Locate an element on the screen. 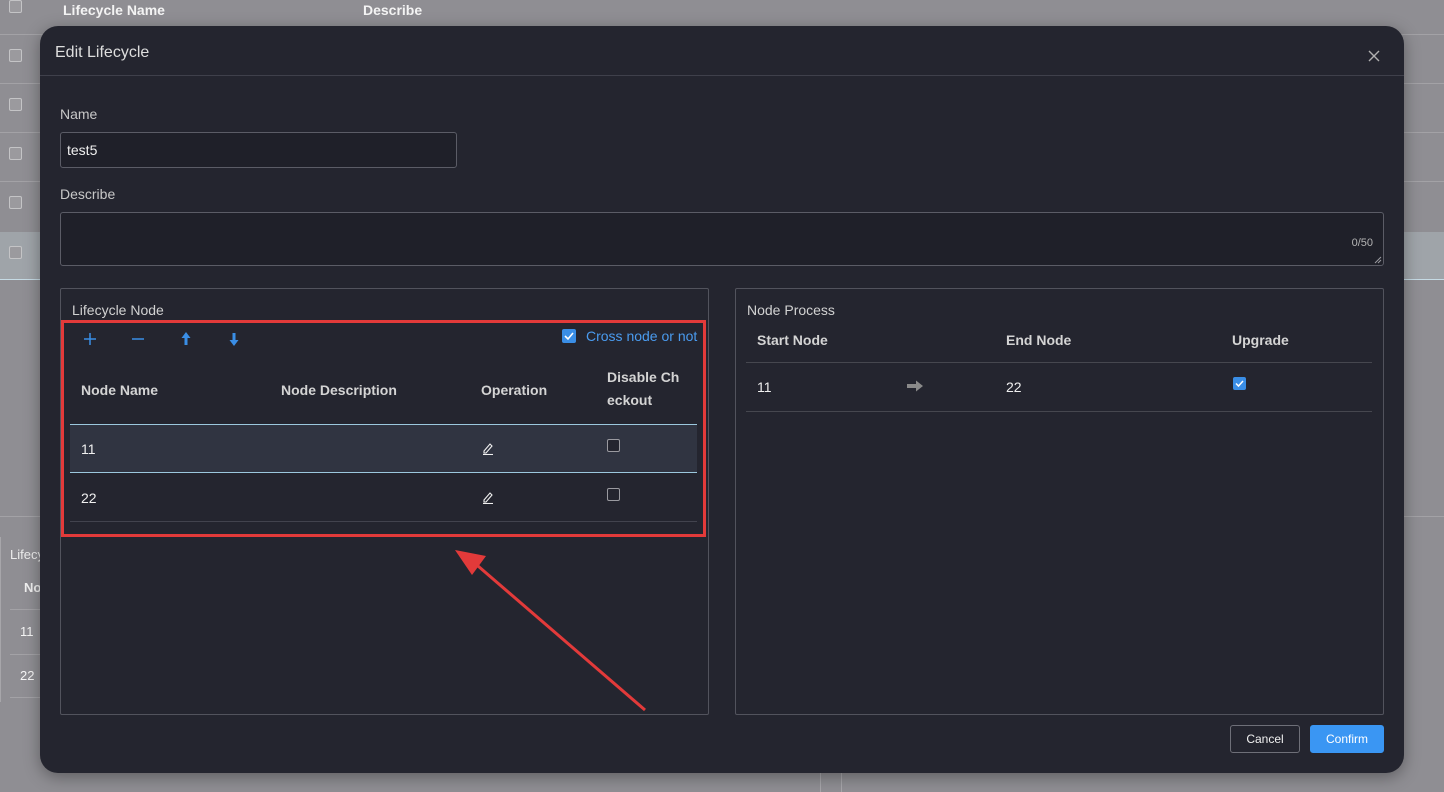 The height and width of the screenshot is (792, 1444). background-panel-title: Lifecy is located at coordinates (27, 554).